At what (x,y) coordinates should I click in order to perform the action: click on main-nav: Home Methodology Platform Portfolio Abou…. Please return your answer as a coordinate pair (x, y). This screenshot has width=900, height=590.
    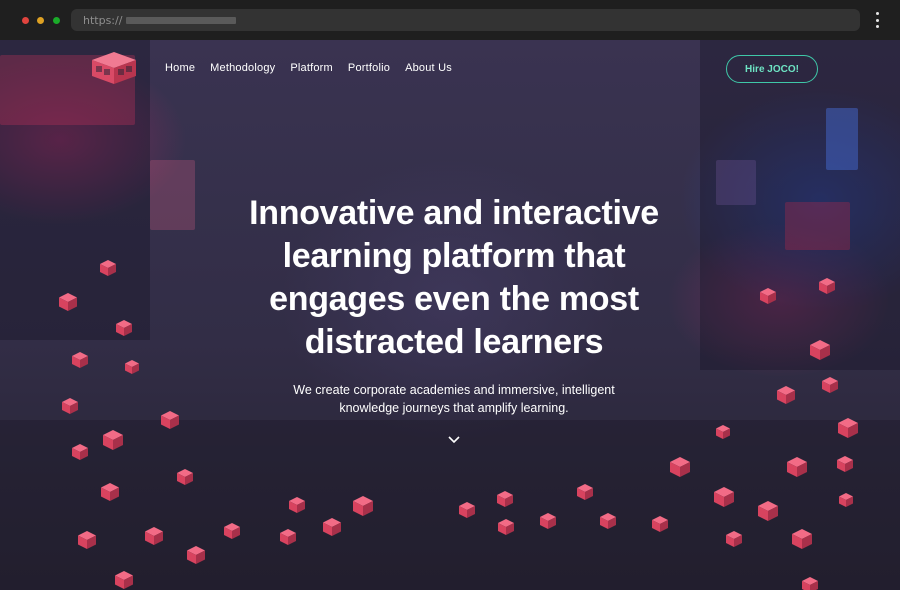
    Looking at the image, I should click on (308, 68).